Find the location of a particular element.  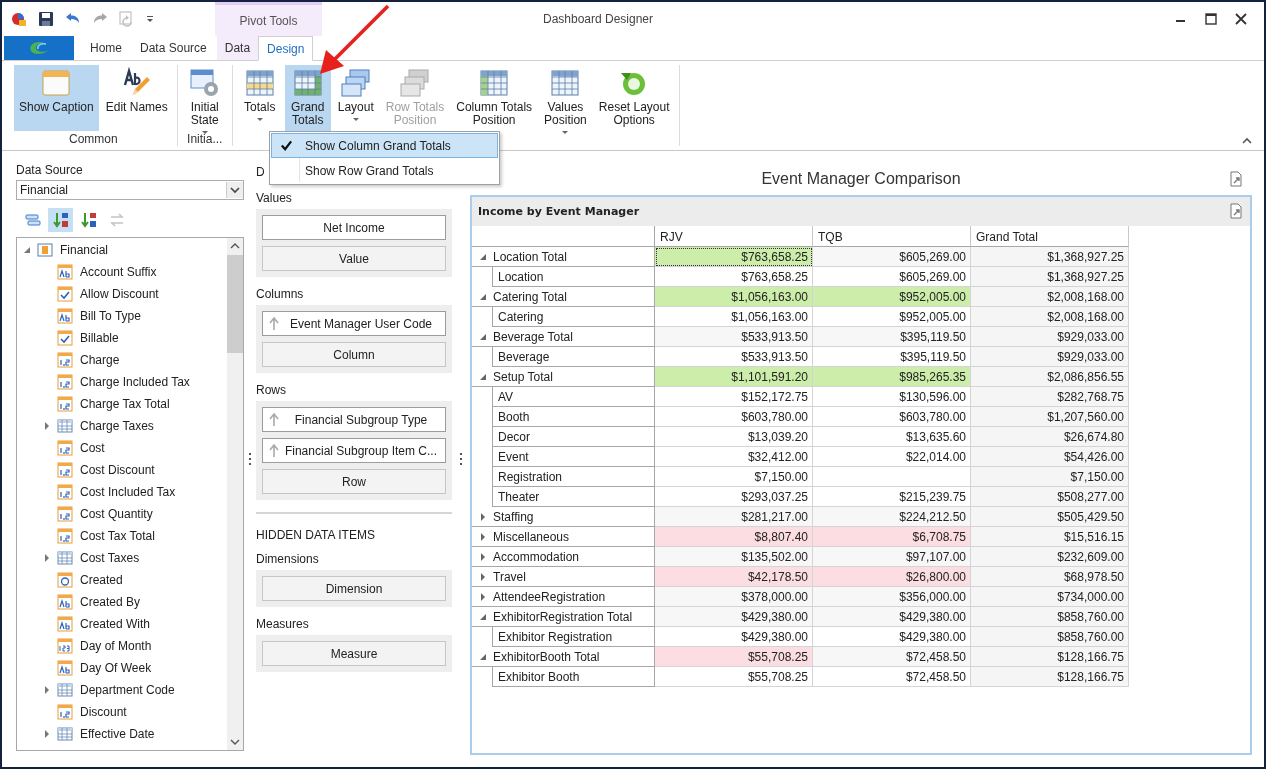

row-header: Exhibitor Booth is located at coordinates (573, 677).